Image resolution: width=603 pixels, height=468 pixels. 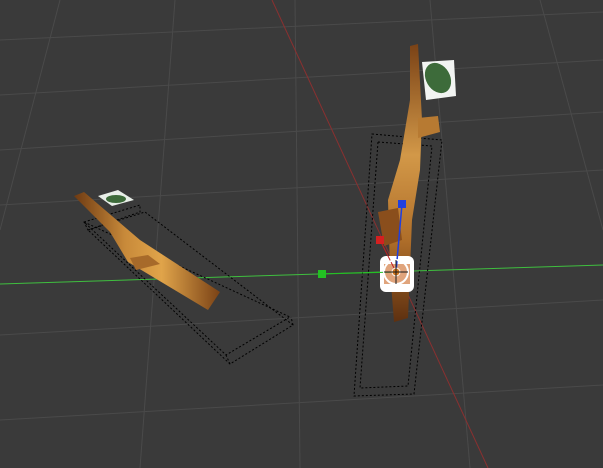 What do you see at coordinates (322, 274) in the screenshot?
I see `gizmo-y-handle` at bounding box center [322, 274].